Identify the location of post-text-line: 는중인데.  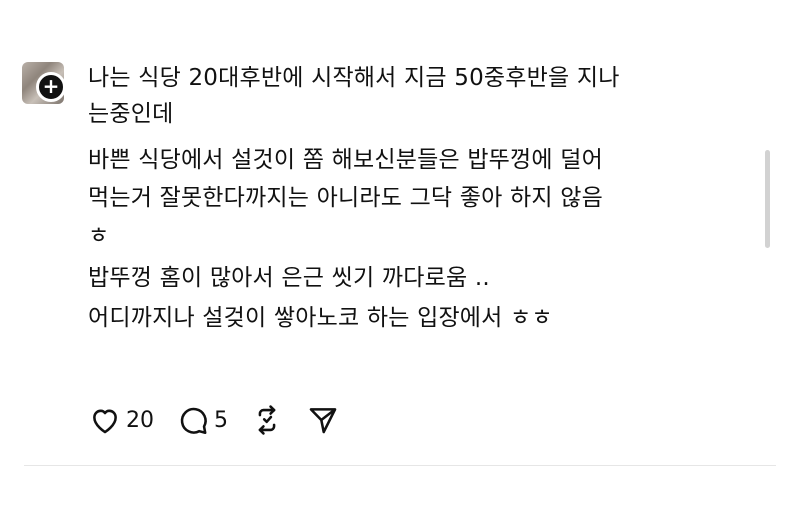
(131, 114).